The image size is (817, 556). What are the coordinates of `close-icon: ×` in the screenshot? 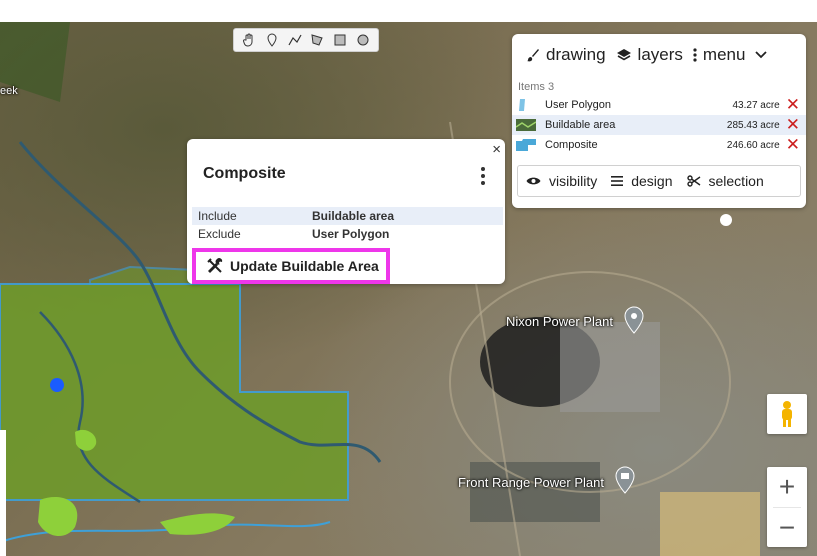 It's located at (496, 149).